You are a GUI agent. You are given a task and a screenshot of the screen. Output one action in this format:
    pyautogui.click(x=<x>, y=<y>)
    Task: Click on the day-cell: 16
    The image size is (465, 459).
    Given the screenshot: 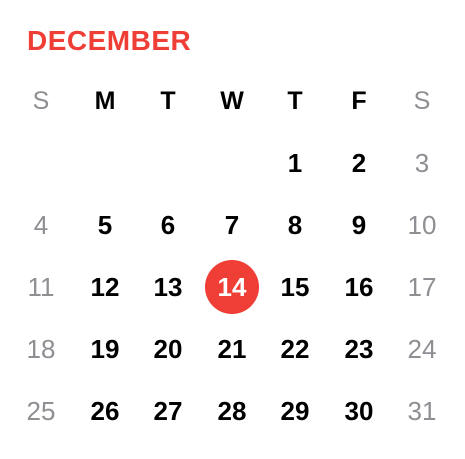 What is the action you would take?
    pyautogui.click(x=359, y=287)
    